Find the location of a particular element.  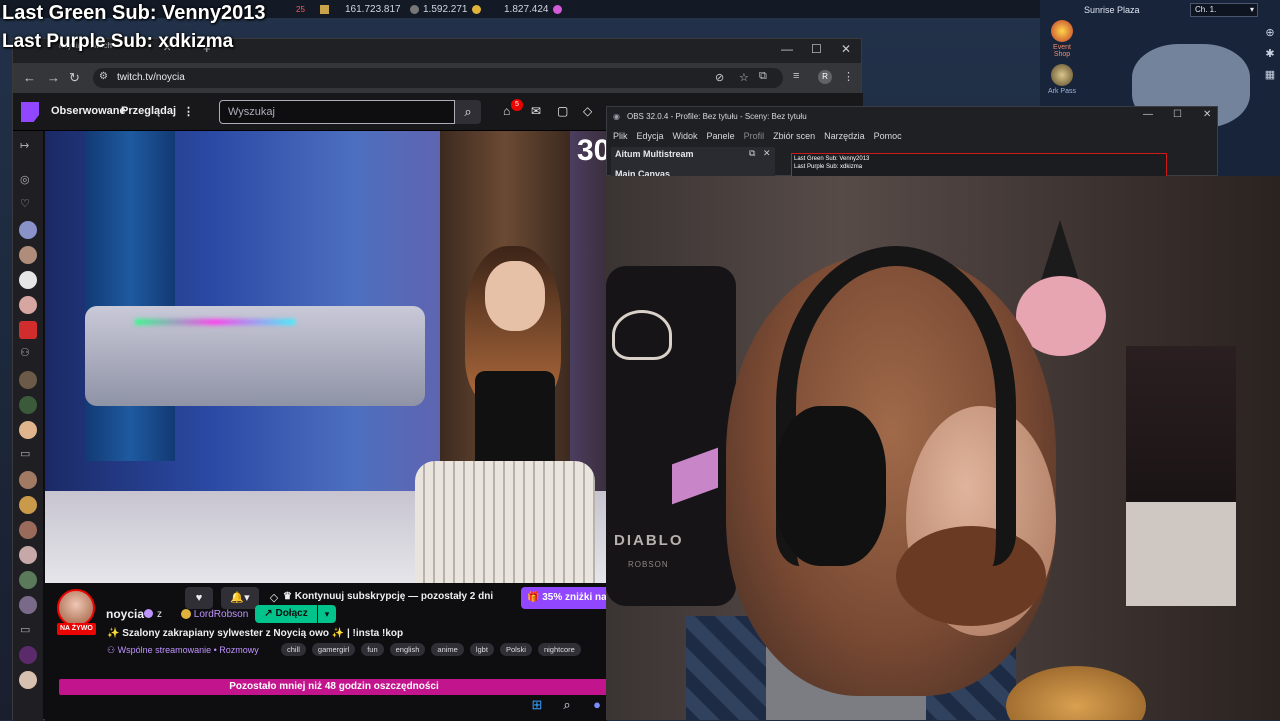

menu-help: Pomoc is located at coordinates (888, 136).